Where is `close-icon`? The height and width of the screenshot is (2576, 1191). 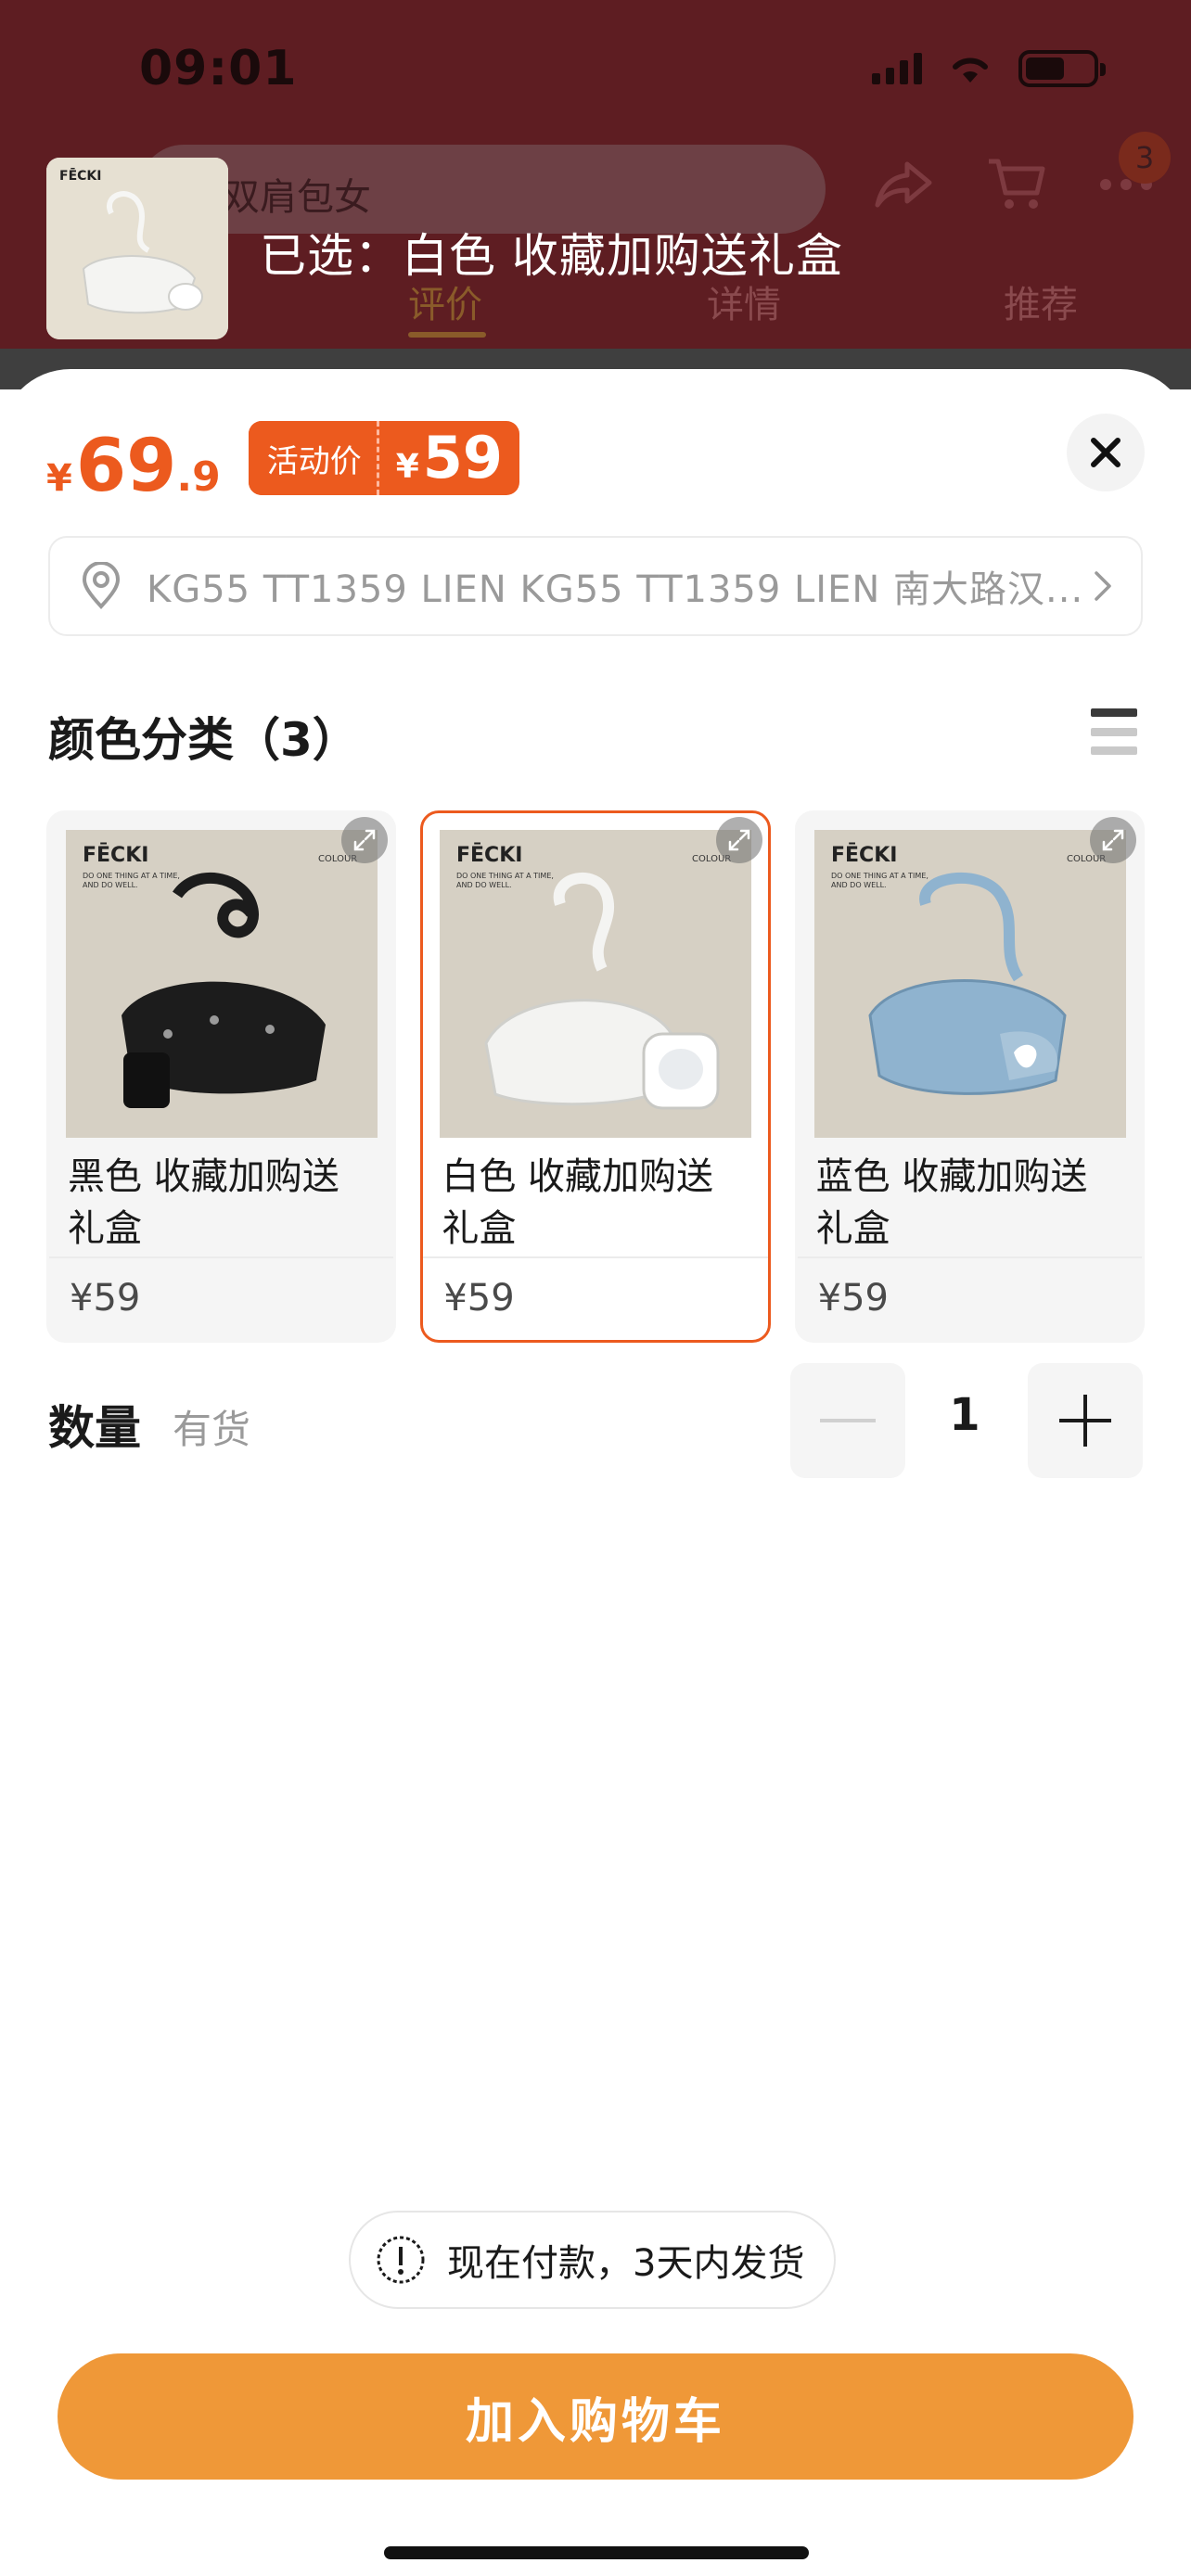
close-icon is located at coordinates (1106, 452).